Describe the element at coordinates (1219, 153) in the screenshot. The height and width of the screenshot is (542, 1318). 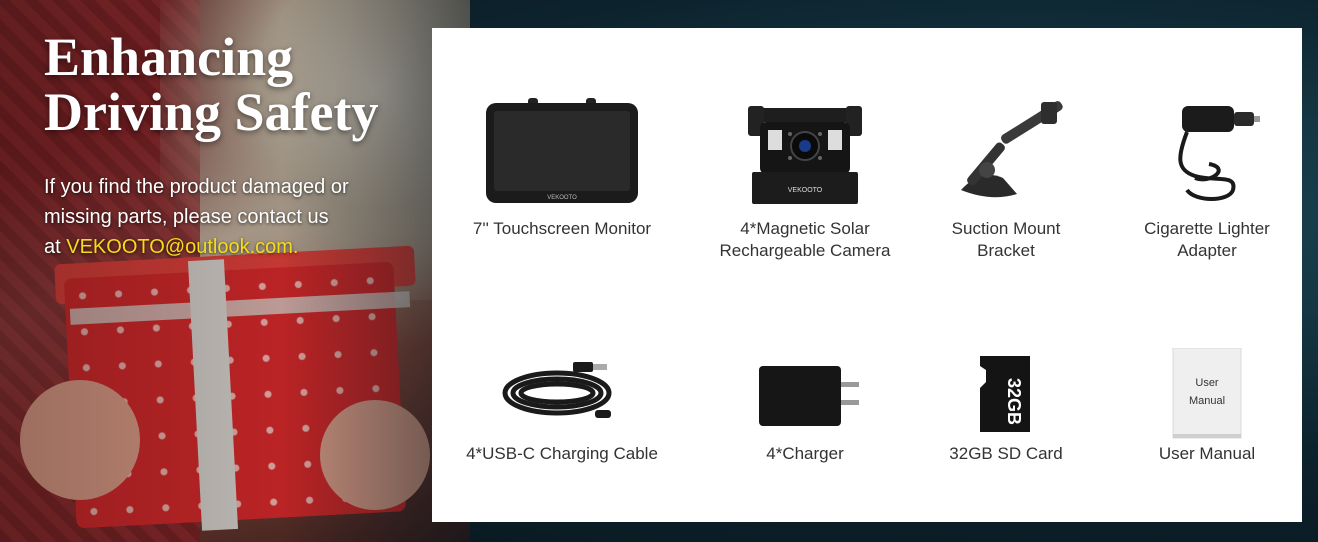
I see `car-adapter-icon` at that location.